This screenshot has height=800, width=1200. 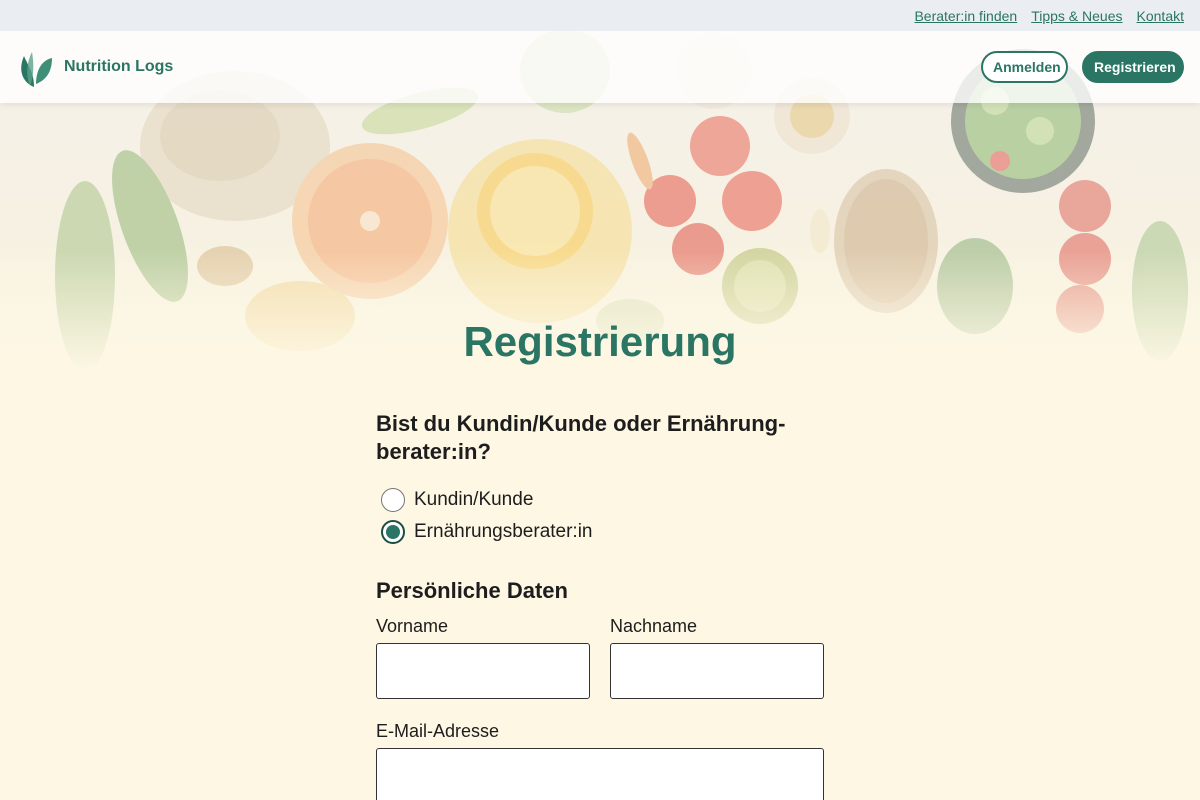 What do you see at coordinates (965, 16) in the screenshot?
I see `utility-link-find-advisor: Berater:in finden` at bounding box center [965, 16].